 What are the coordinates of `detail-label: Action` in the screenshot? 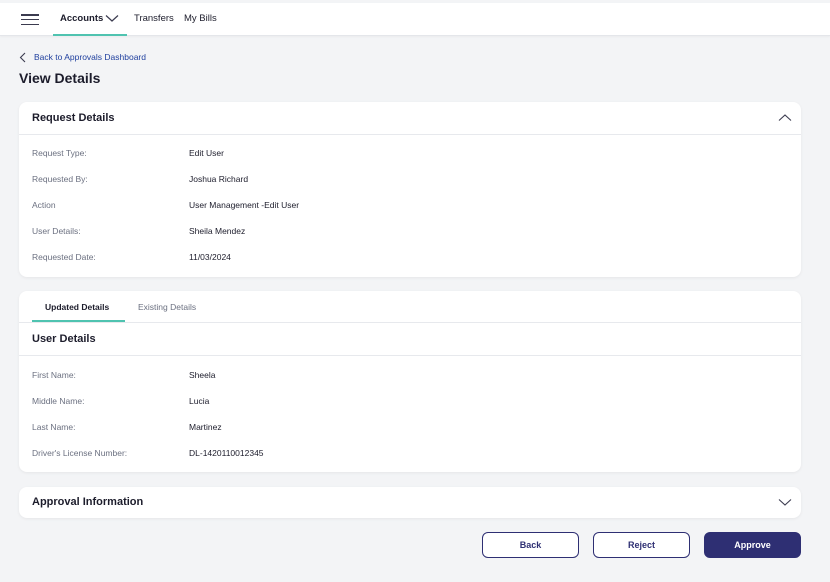 It's located at (44, 205).